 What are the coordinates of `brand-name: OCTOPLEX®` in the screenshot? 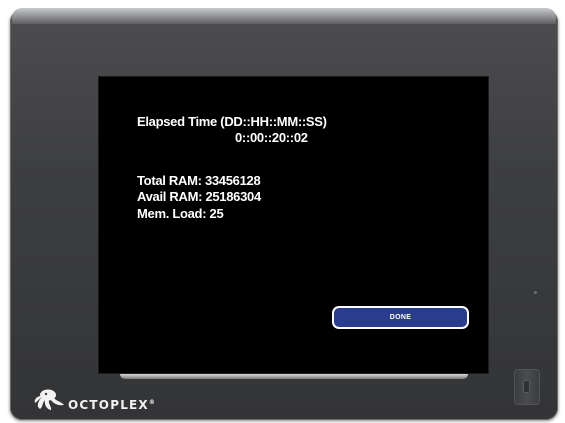 It's located at (112, 405).